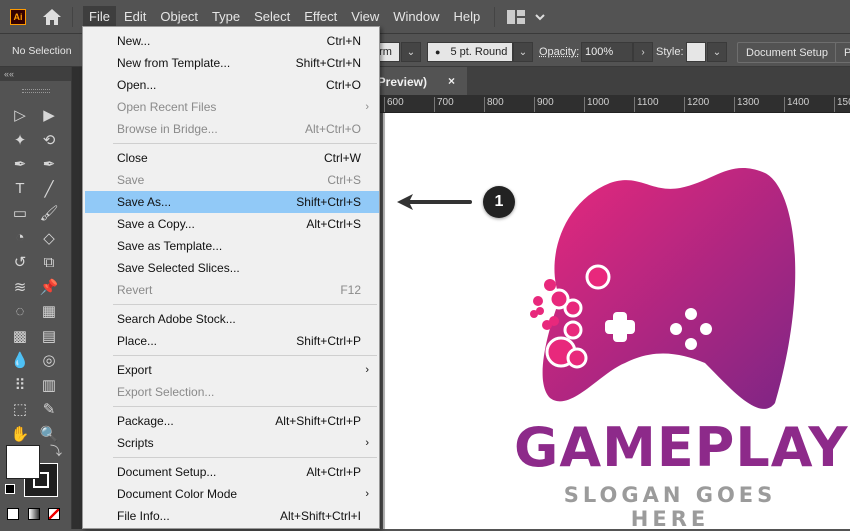 Image resolution: width=850 pixels, height=531 pixels. What do you see at coordinates (470, 52) in the screenshot?
I see `brush-definition: ● 5 pt. Round` at bounding box center [470, 52].